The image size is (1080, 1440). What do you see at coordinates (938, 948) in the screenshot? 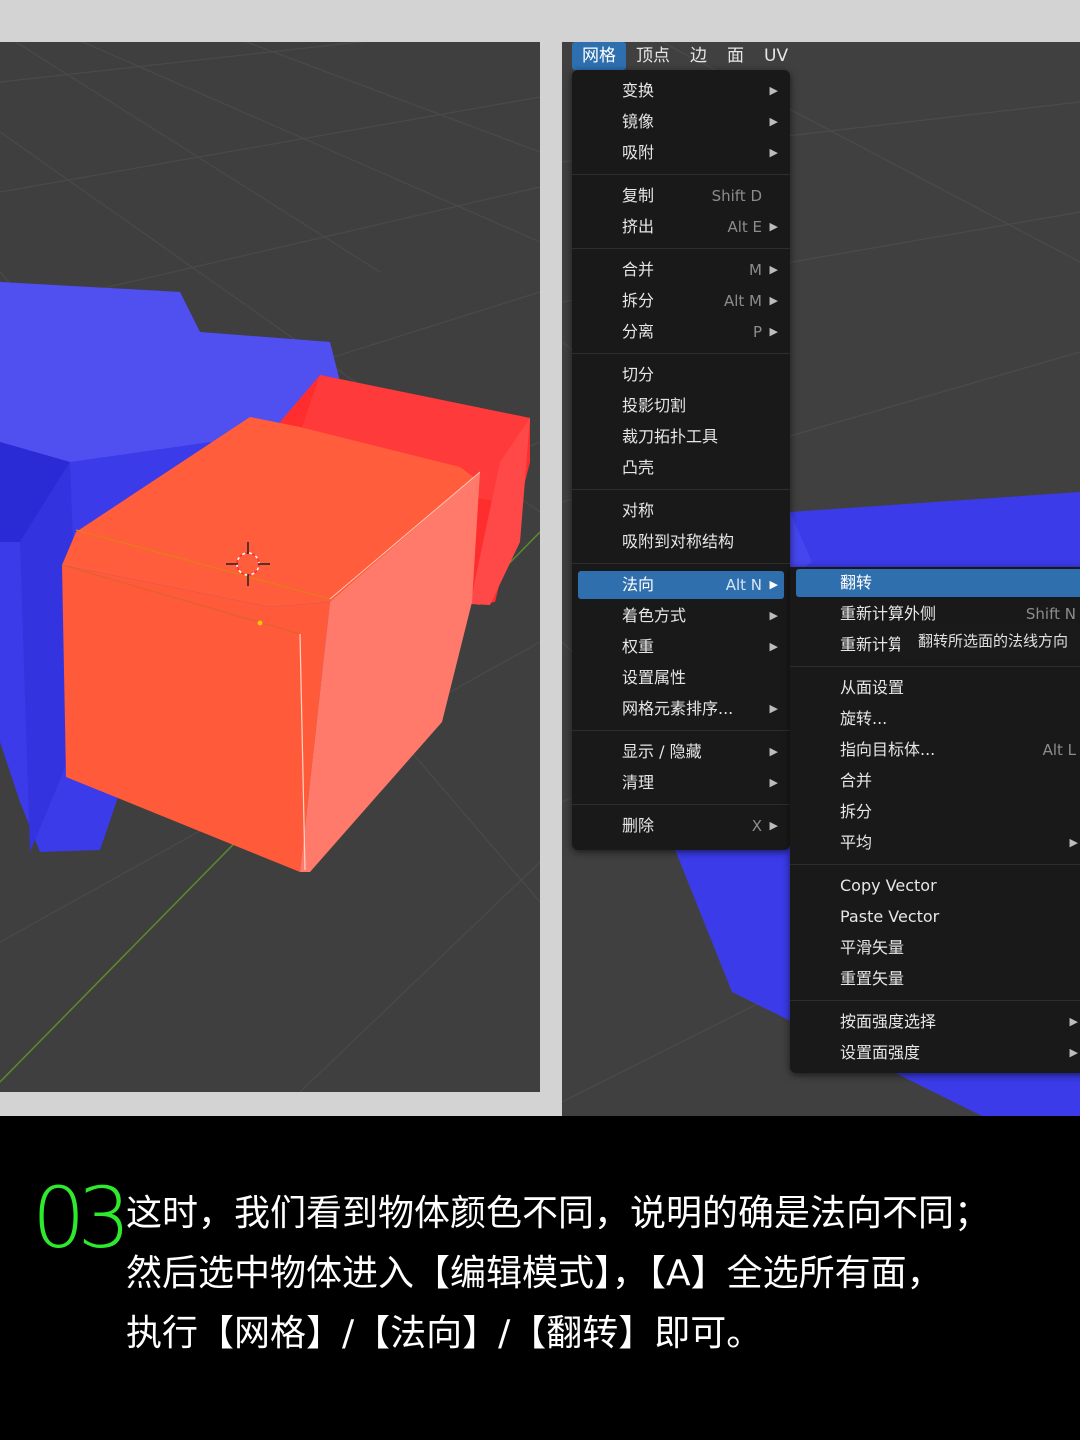
I see `menu-item-smooth-vectors: 平滑矢量` at bounding box center [938, 948].